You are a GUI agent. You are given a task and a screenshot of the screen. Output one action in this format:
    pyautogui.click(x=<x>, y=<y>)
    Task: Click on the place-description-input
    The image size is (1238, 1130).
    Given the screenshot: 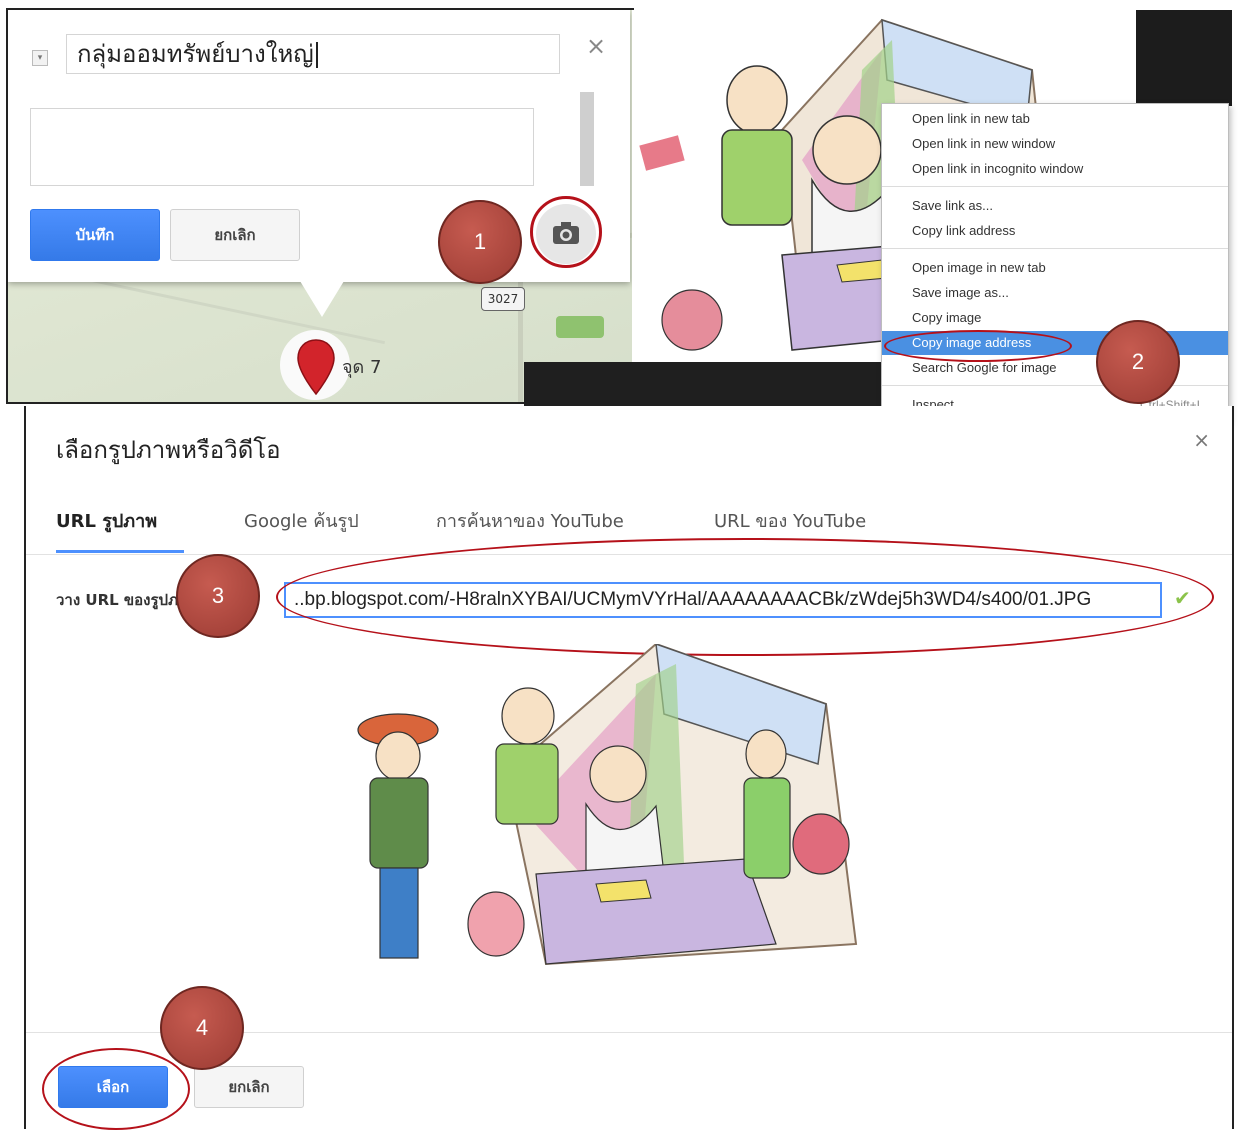 What is the action you would take?
    pyautogui.click(x=282, y=147)
    